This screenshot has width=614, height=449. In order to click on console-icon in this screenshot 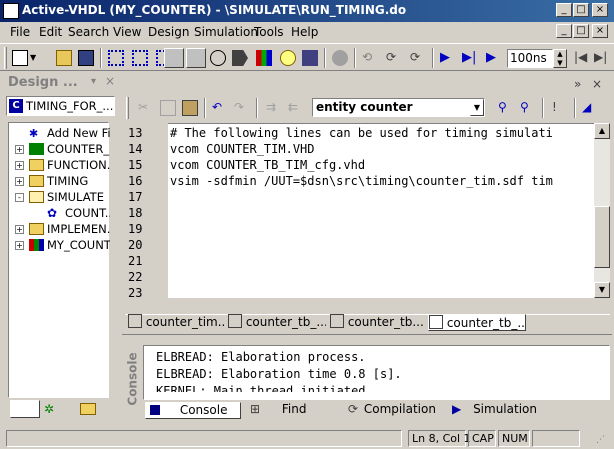, I will do `click(155, 410)`.